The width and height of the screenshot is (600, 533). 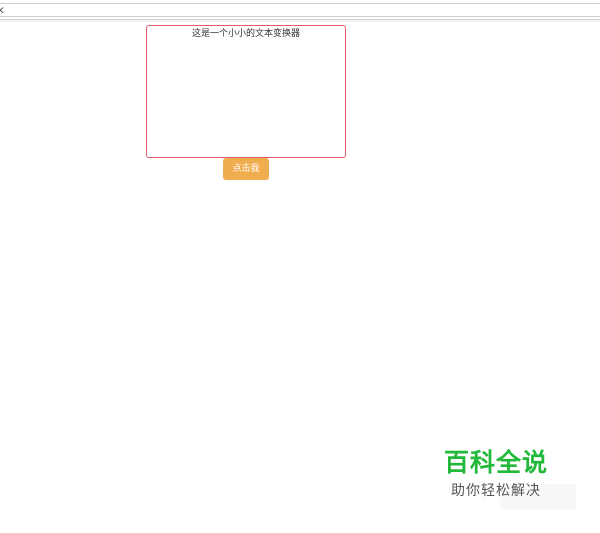 I want to click on address-bar: k, so click(x=300, y=10).